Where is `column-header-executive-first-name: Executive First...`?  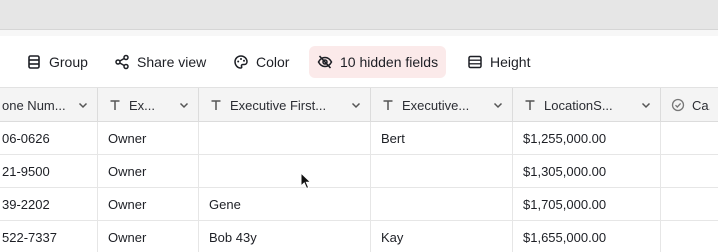
column-header-executive-first-name: Executive First... is located at coordinates (285, 105).